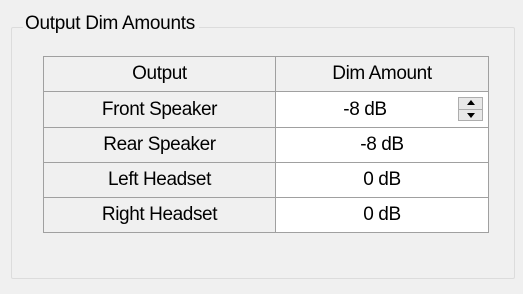  Describe the element at coordinates (159, 215) in the screenshot. I see `output-cell: Right Headset` at that location.